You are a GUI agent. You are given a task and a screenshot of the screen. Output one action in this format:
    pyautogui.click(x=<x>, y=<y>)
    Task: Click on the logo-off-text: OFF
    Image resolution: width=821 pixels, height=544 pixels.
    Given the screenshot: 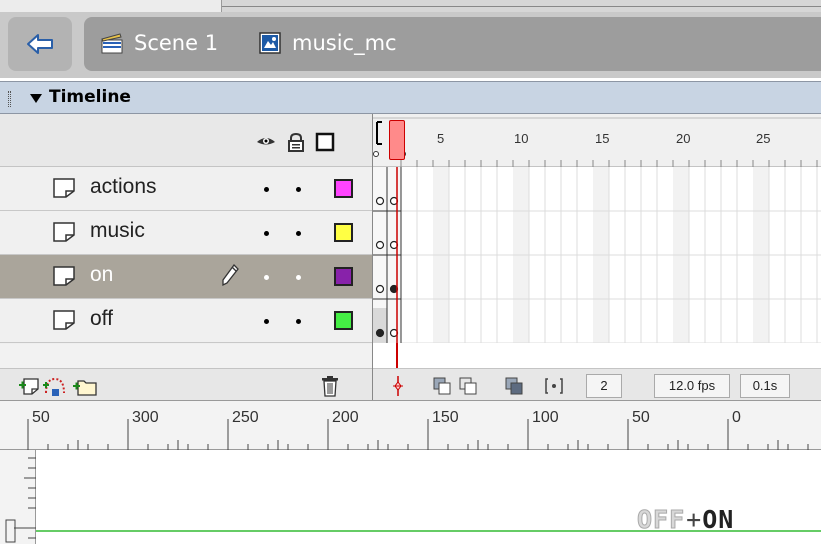 What is the action you would take?
    pyautogui.click(x=661, y=520)
    